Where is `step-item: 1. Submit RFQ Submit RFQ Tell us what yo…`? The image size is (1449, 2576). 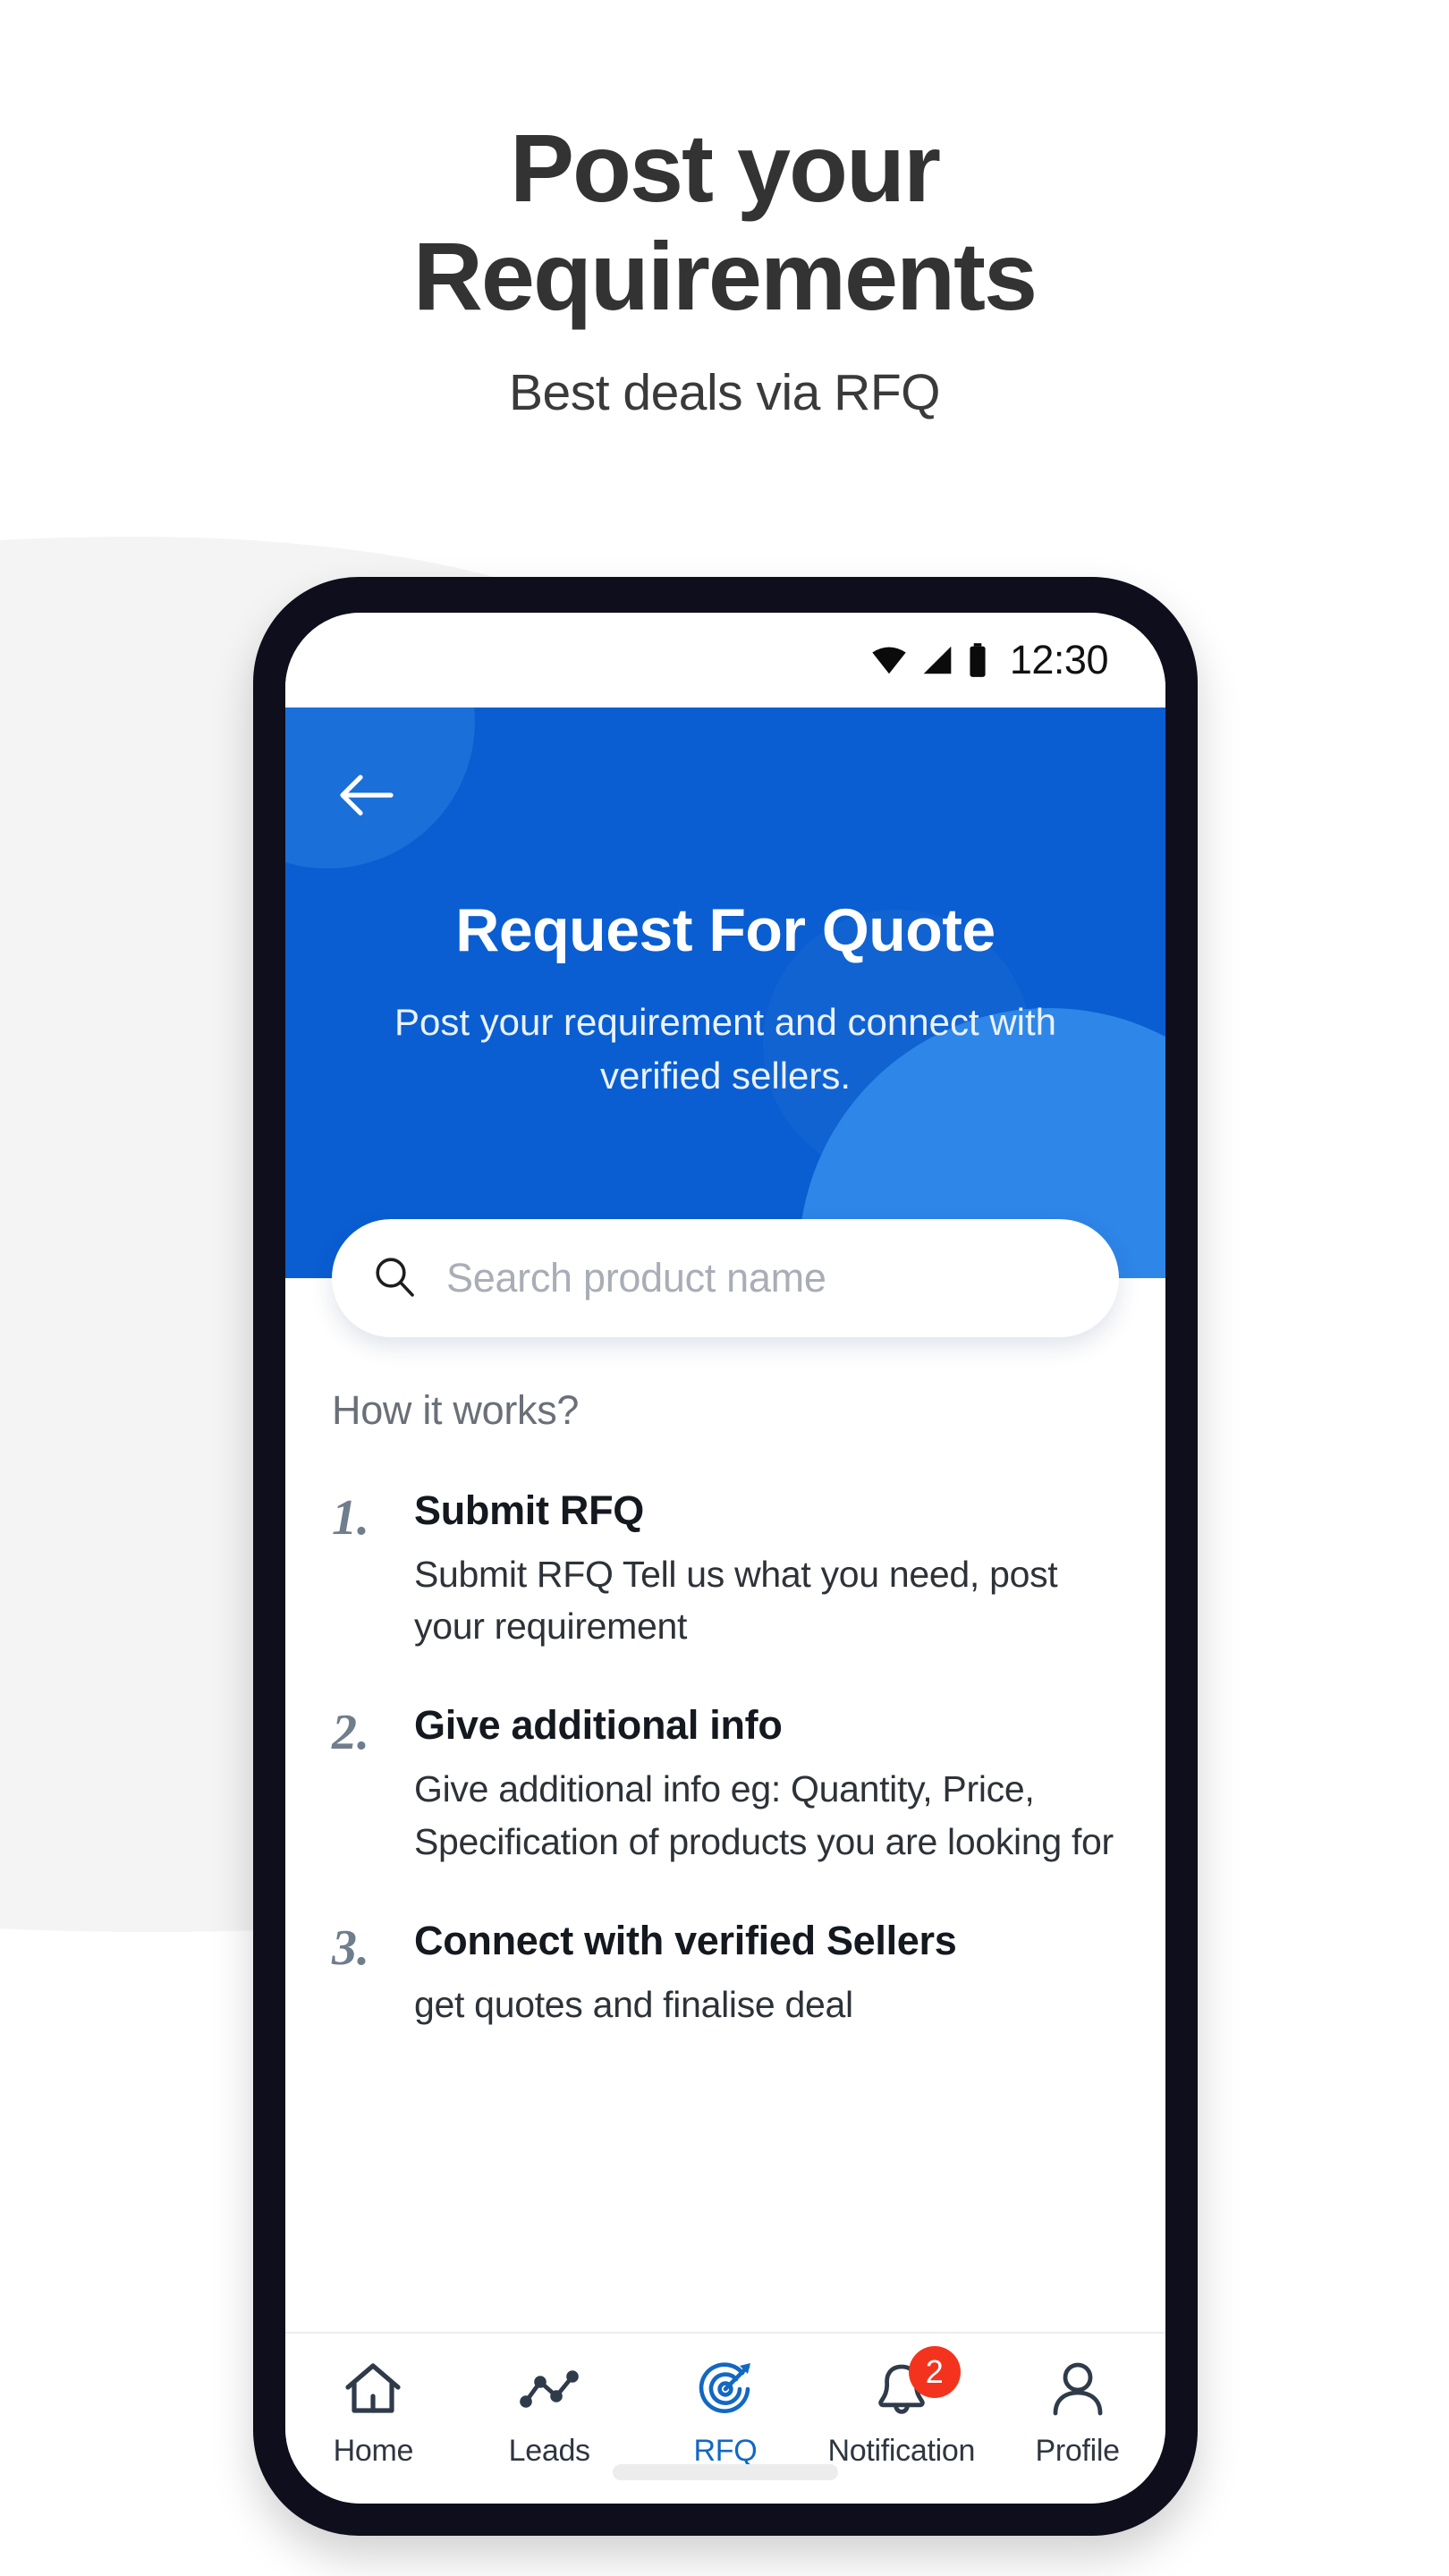
step-item: 1. Submit RFQ Submit RFQ Tell us what yo… is located at coordinates (725, 1569).